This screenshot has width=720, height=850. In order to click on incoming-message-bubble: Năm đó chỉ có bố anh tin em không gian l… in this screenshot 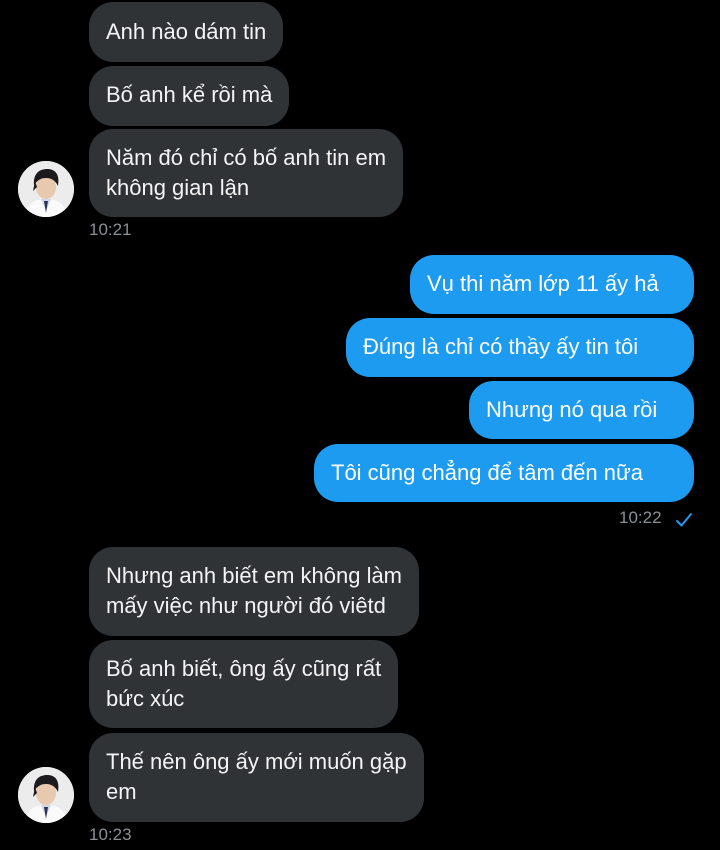, I will do `click(246, 173)`.